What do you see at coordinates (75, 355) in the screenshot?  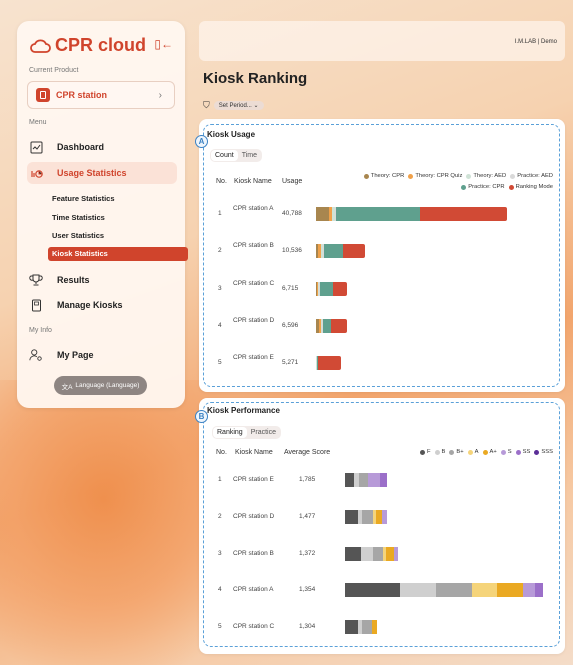 I see `menu-my-page-label: My Page` at bounding box center [75, 355].